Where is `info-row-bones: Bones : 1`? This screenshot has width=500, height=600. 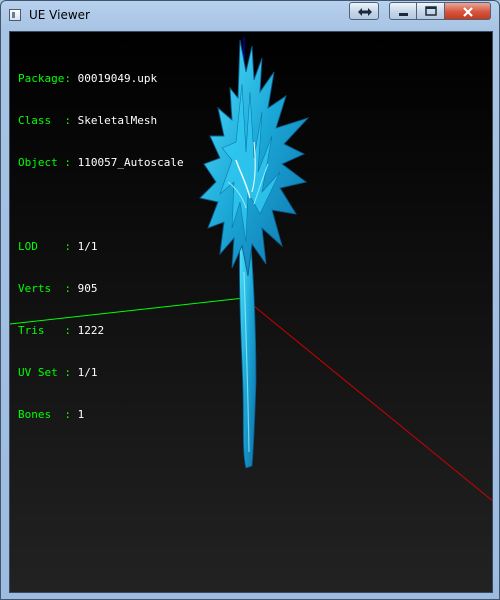
info-row-bones: Bones : 1 is located at coordinates (51, 414).